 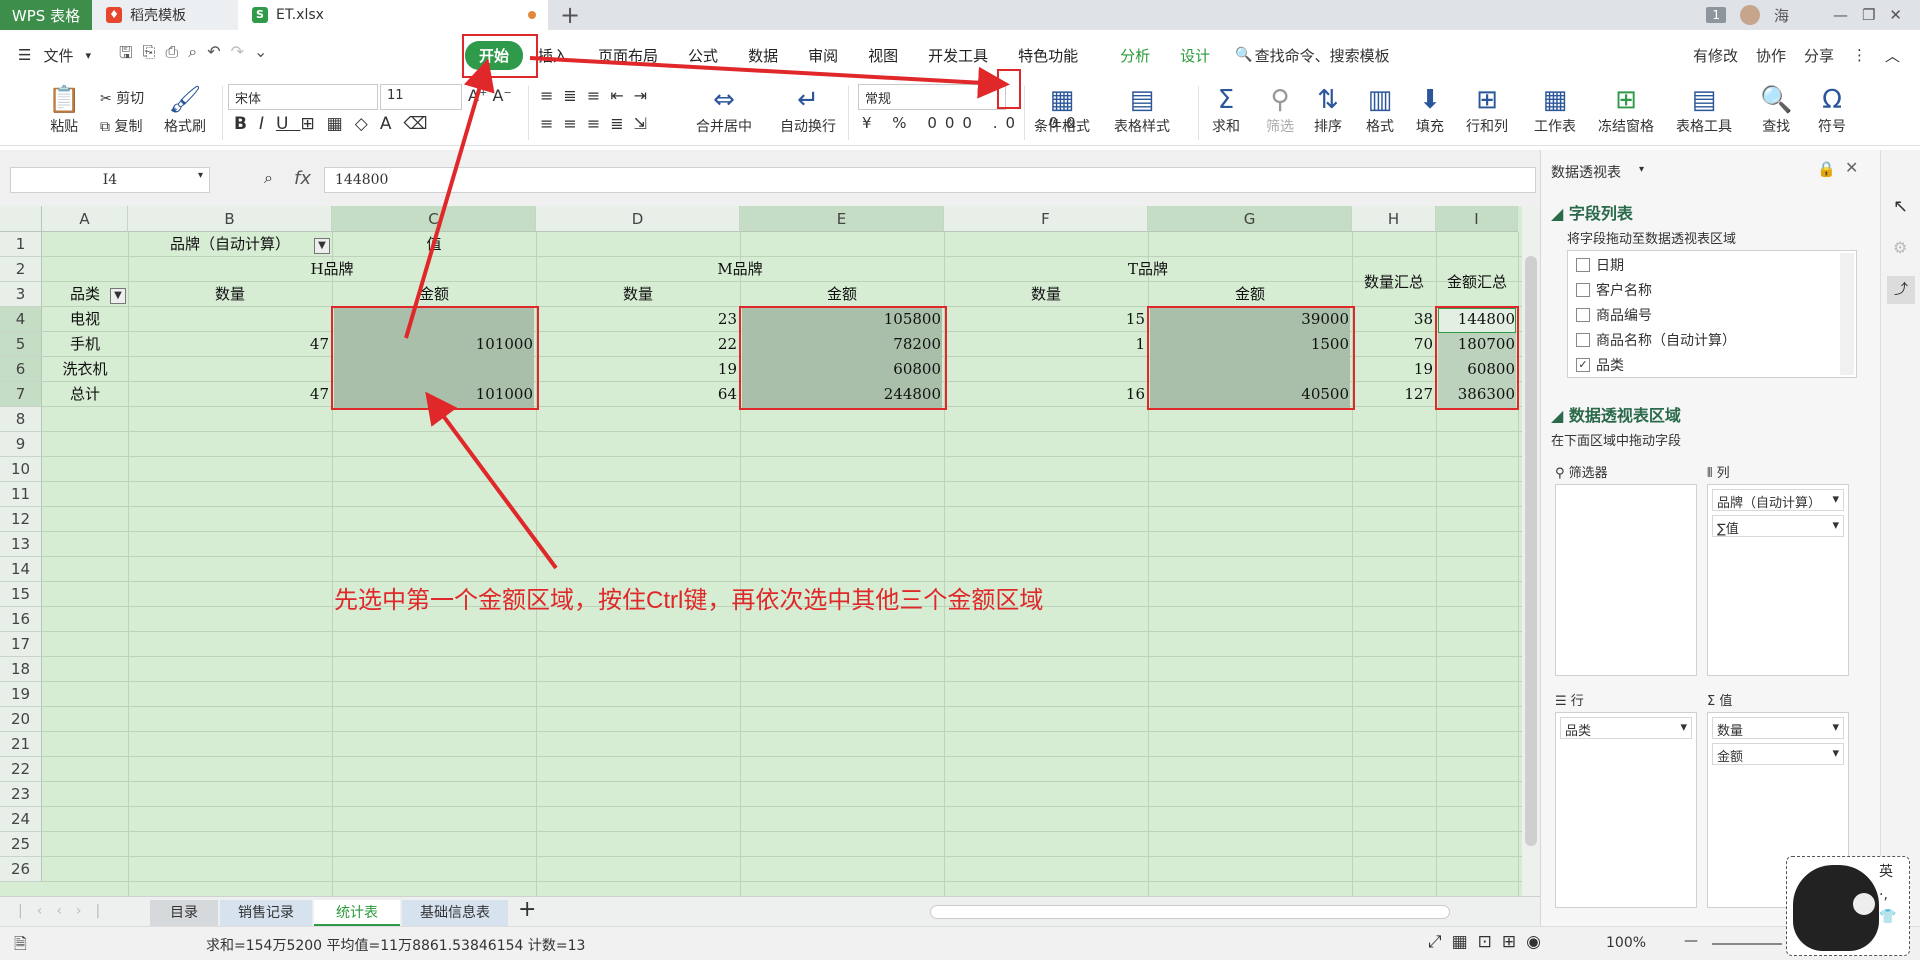 I want to click on pivot-pane-icon: ⤴, so click(x=1901, y=290).